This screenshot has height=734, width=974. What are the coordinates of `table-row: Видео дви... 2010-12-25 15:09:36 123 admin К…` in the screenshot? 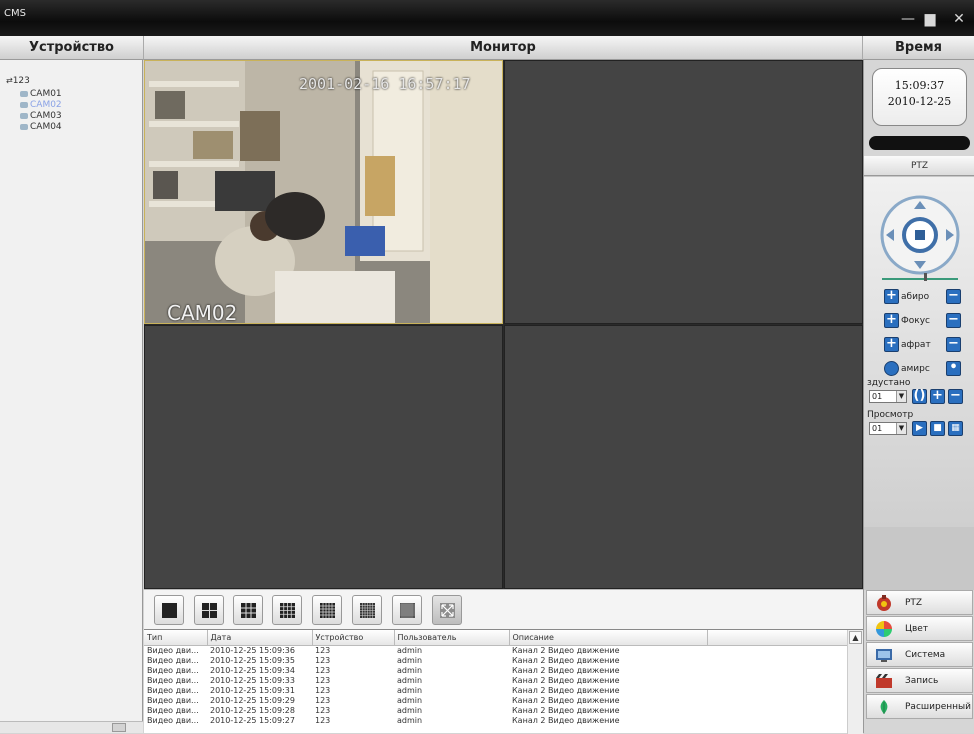 It's located at (495, 650).